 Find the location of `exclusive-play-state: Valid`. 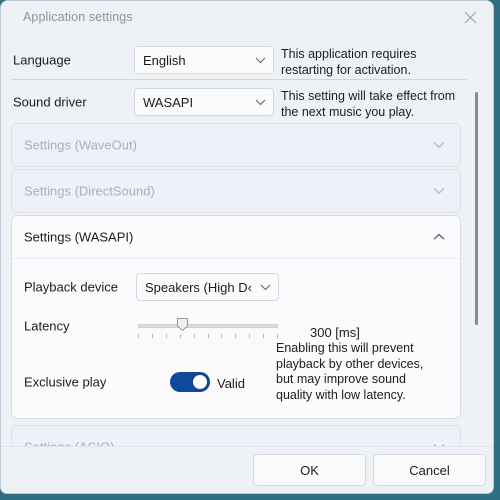

exclusive-play-state: Valid is located at coordinates (231, 383).